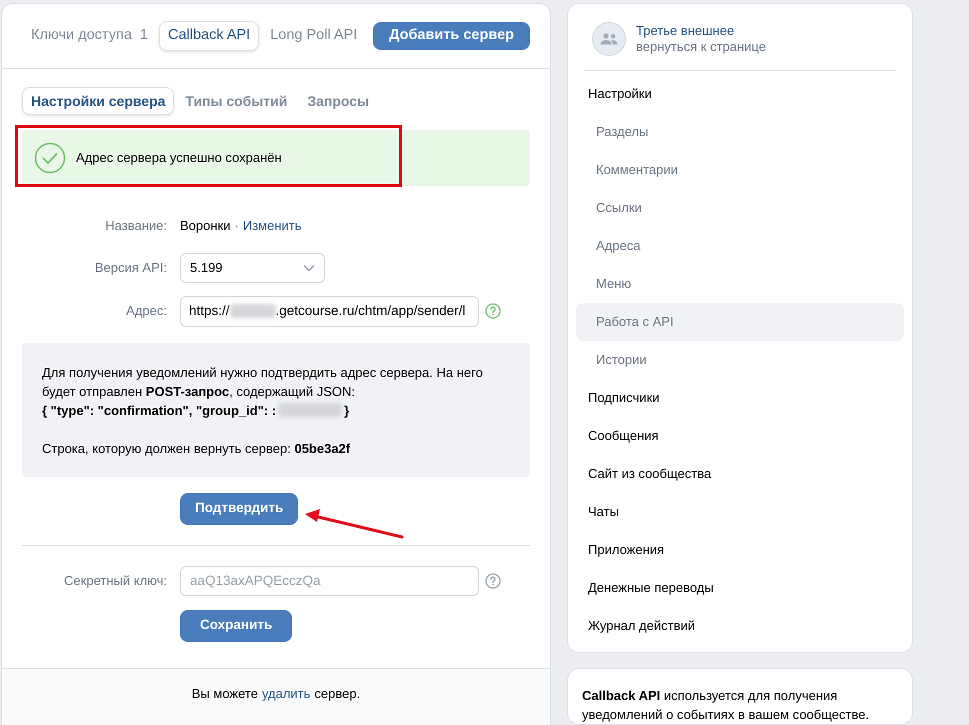 This screenshot has width=969, height=725. What do you see at coordinates (740, 398) in the screenshot?
I see `sidebar-item: Подписчики` at bounding box center [740, 398].